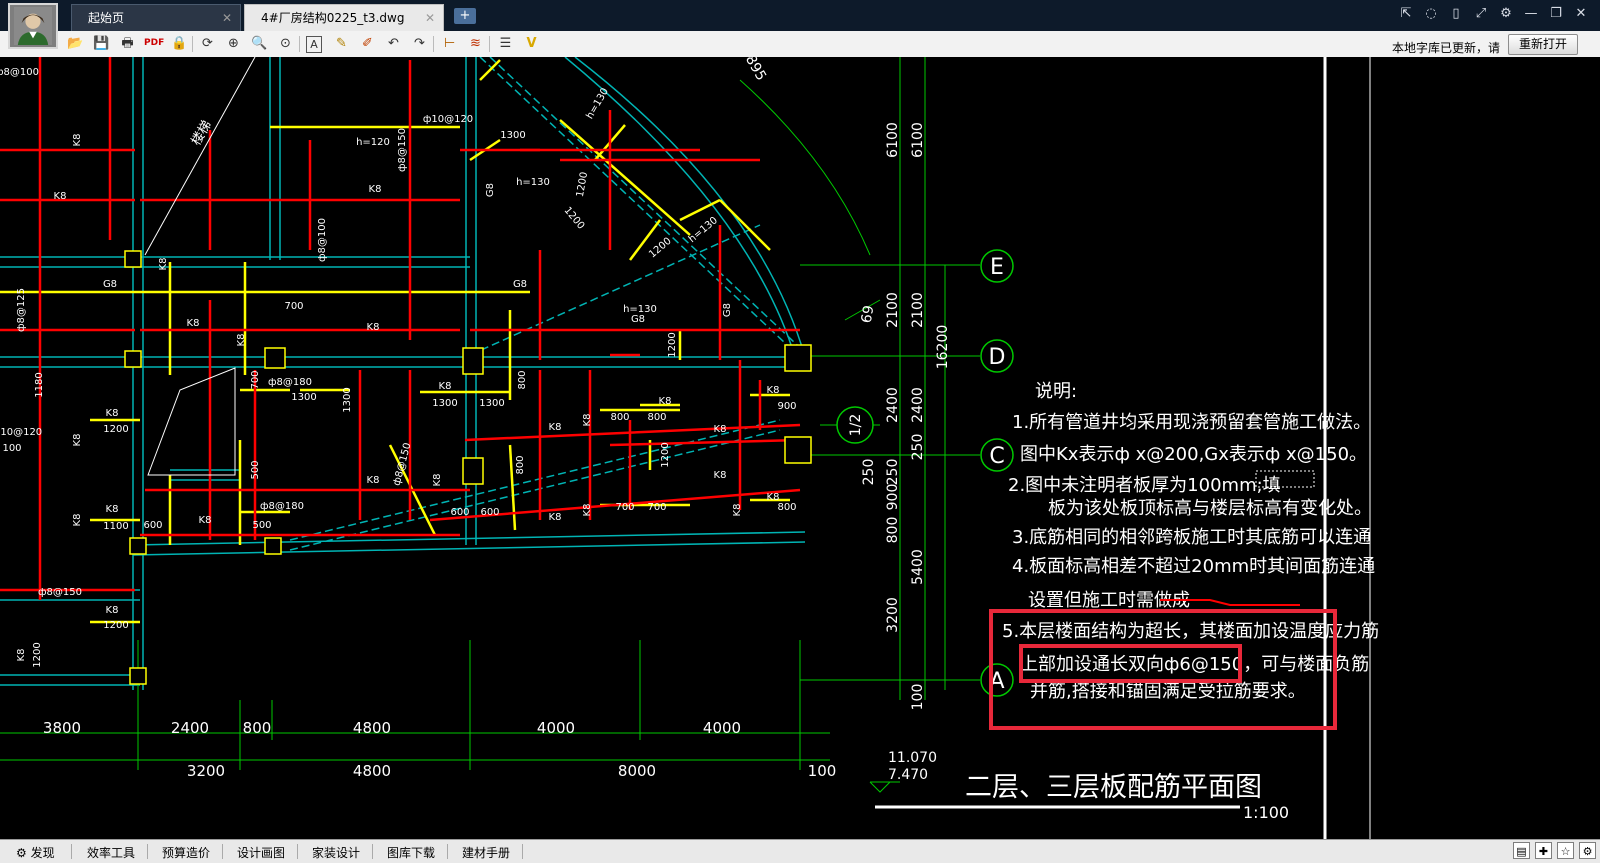 This screenshot has width=1600, height=863. Describe the element at coordinates (1456, 13) in the screenshot. I see `mobile-icon: ▯` at that location.